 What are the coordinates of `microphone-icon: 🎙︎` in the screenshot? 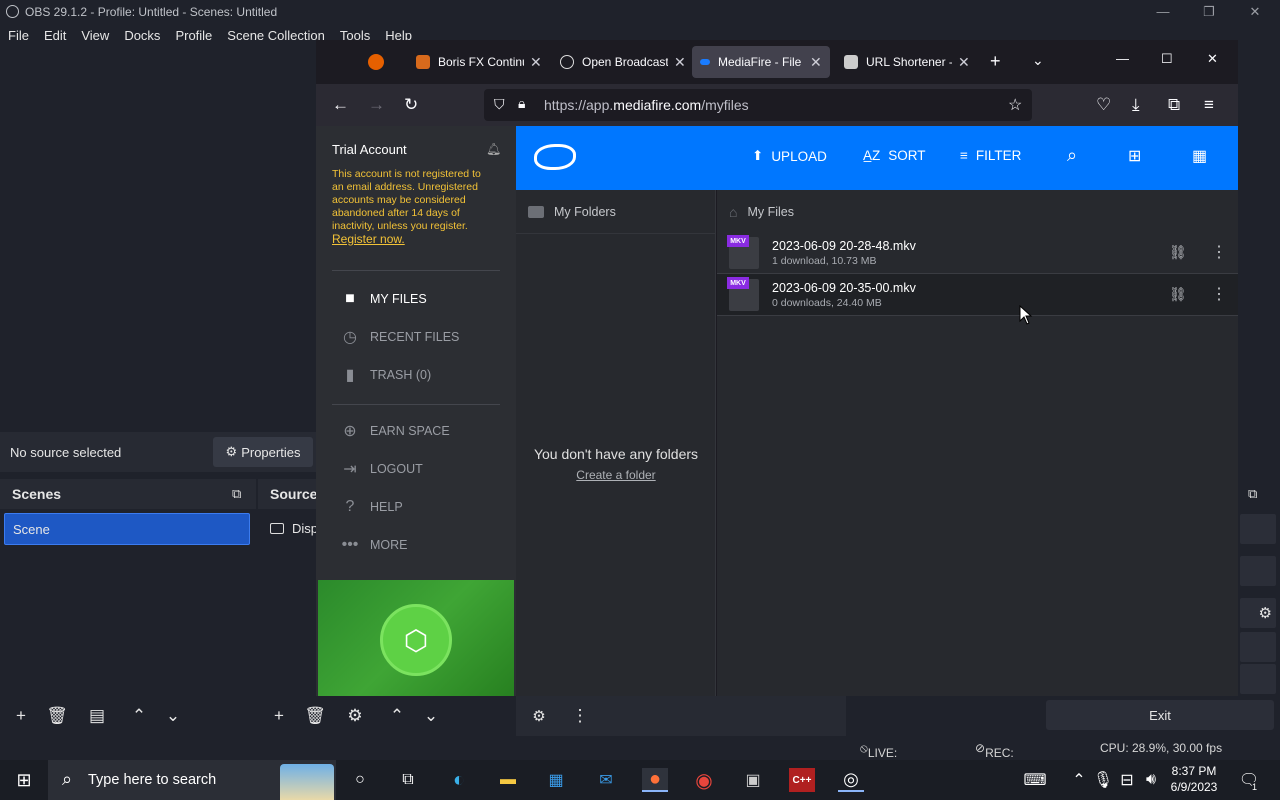 It's located at (1103, 780).